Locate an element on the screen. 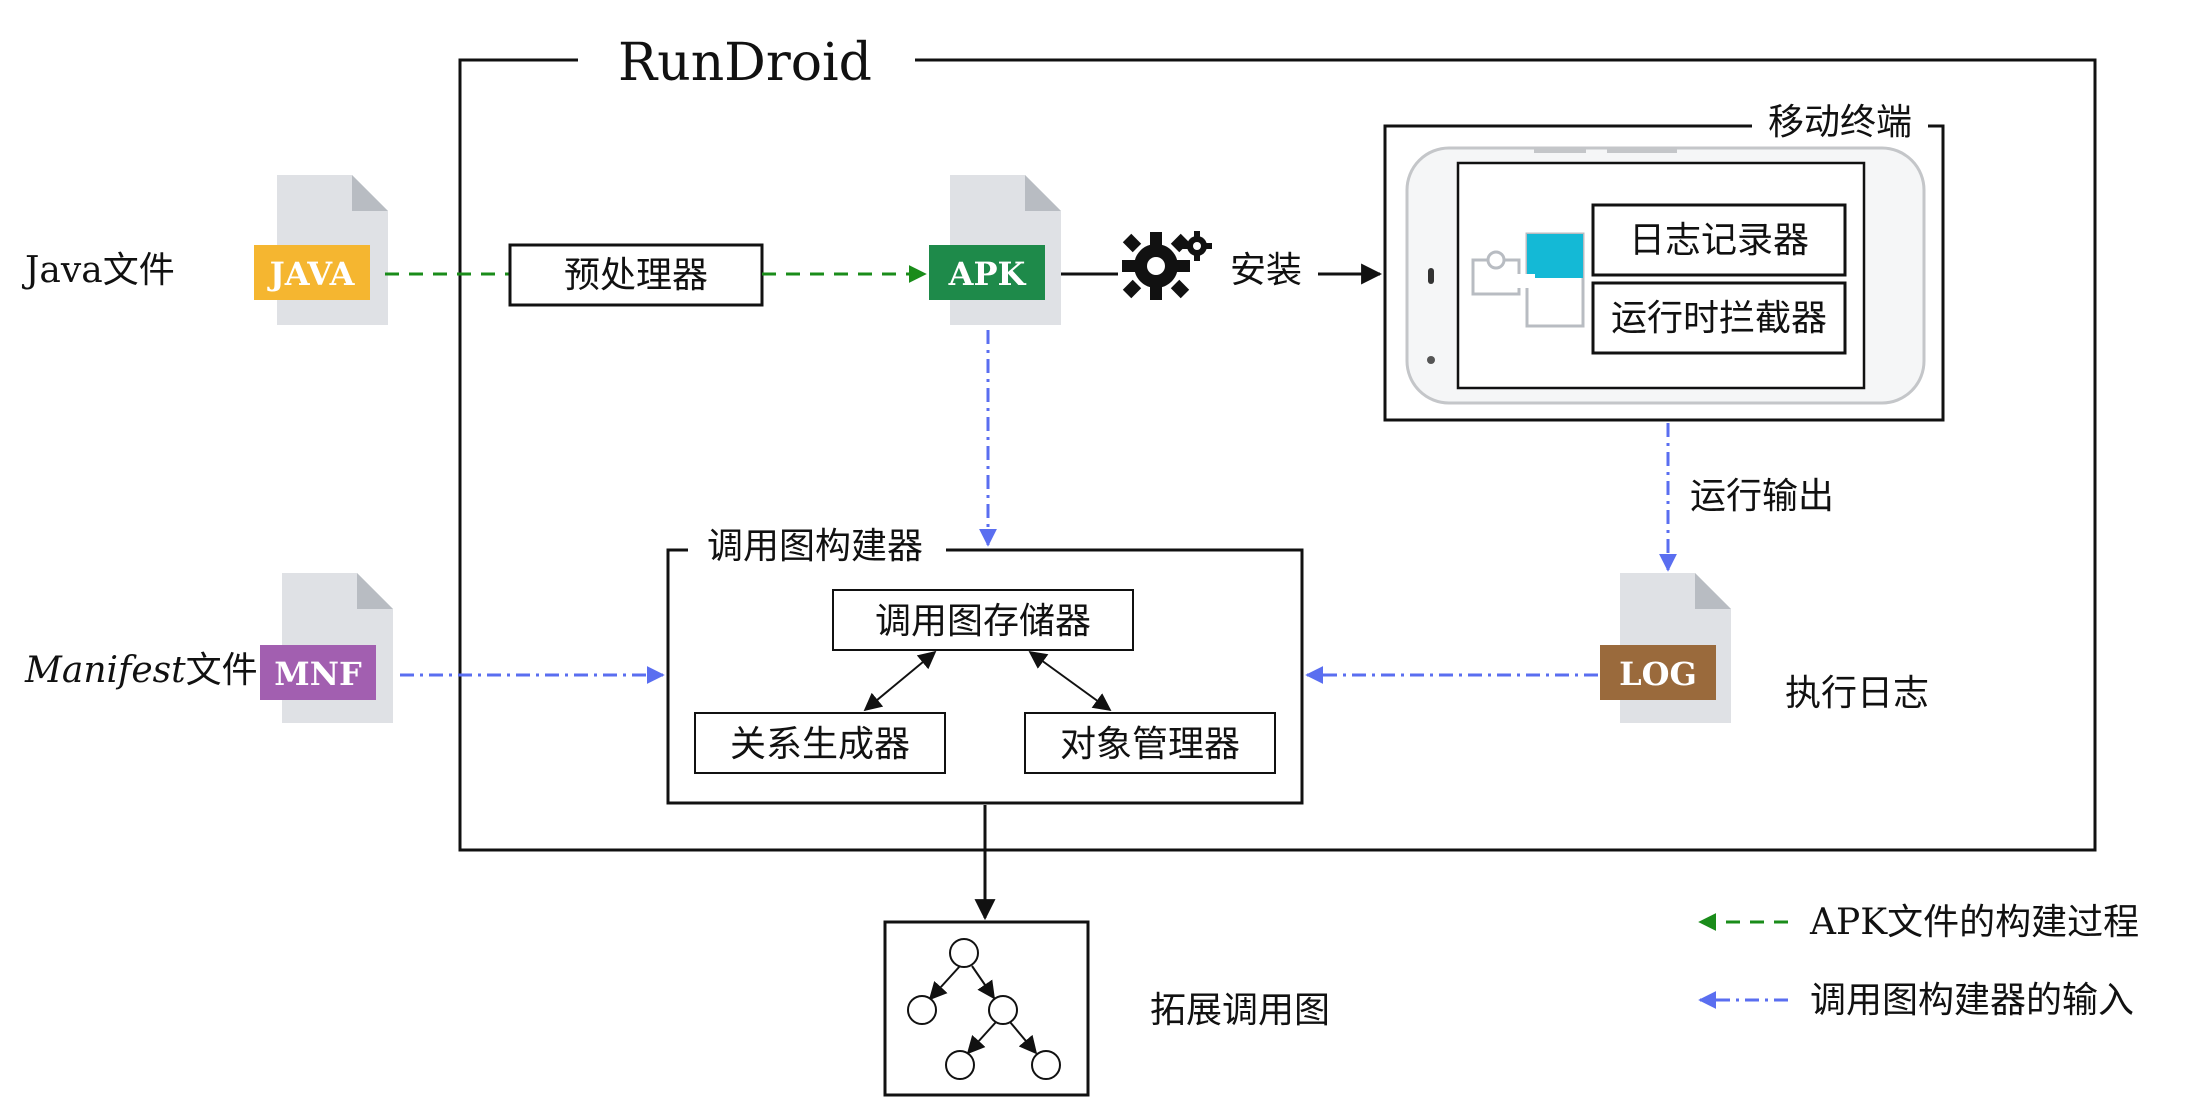 This screenshot has width=2185, height=1113. apk-file-icon: APK is located at coordinates (995, 250).